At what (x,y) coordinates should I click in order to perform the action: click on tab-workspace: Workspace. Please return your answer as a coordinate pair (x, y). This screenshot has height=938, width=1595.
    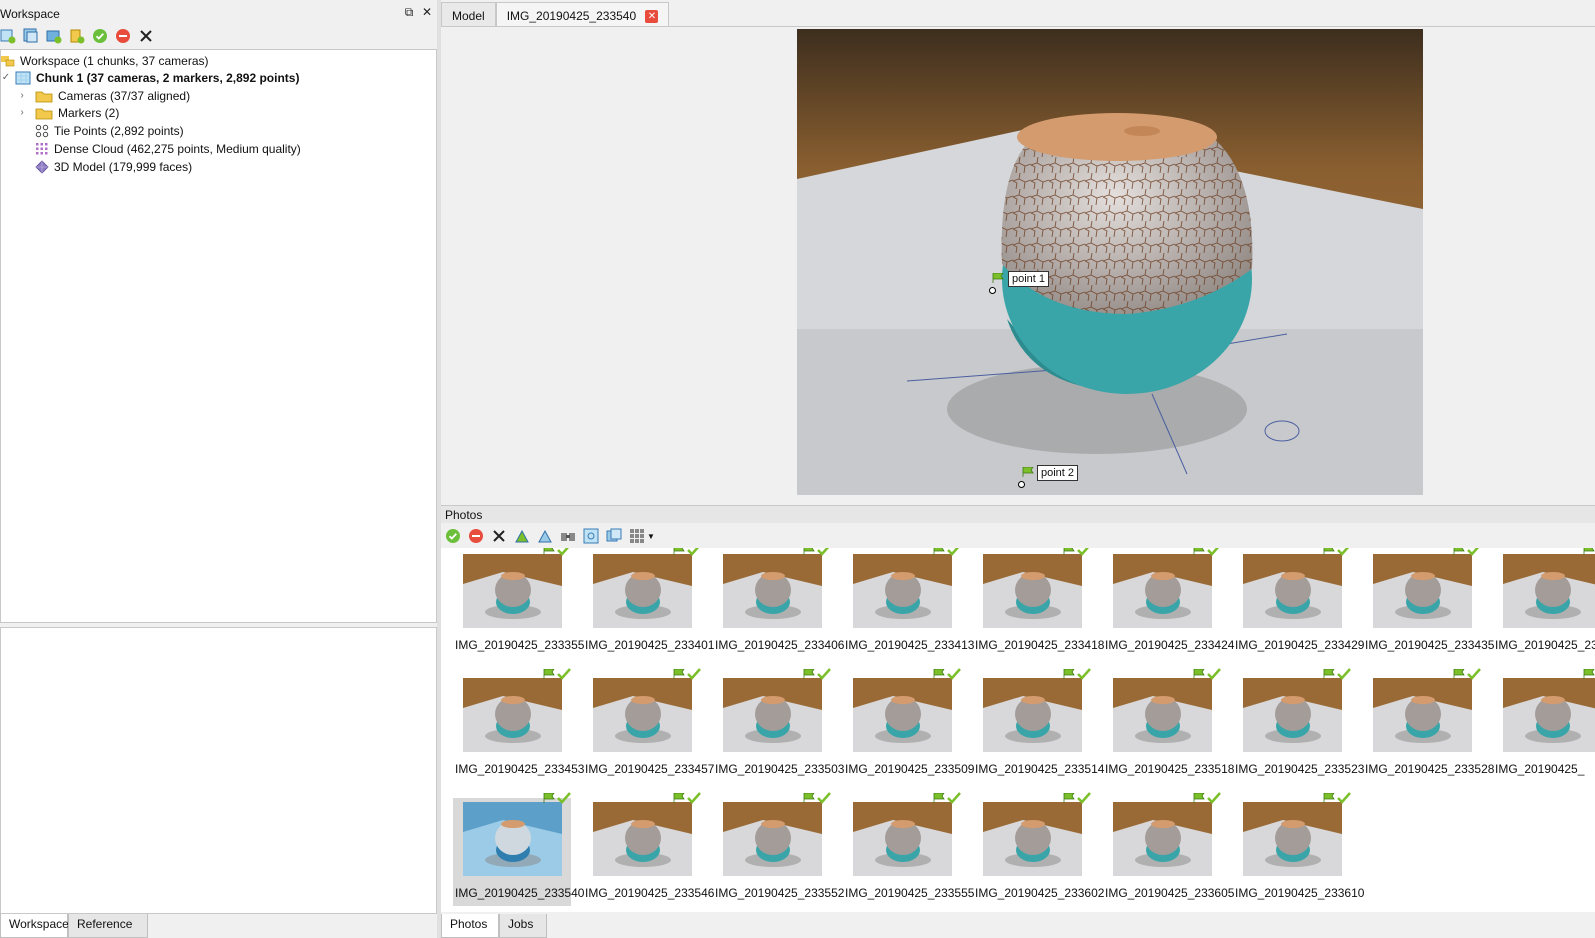
    Looking at the image, I should click on (34, 926).